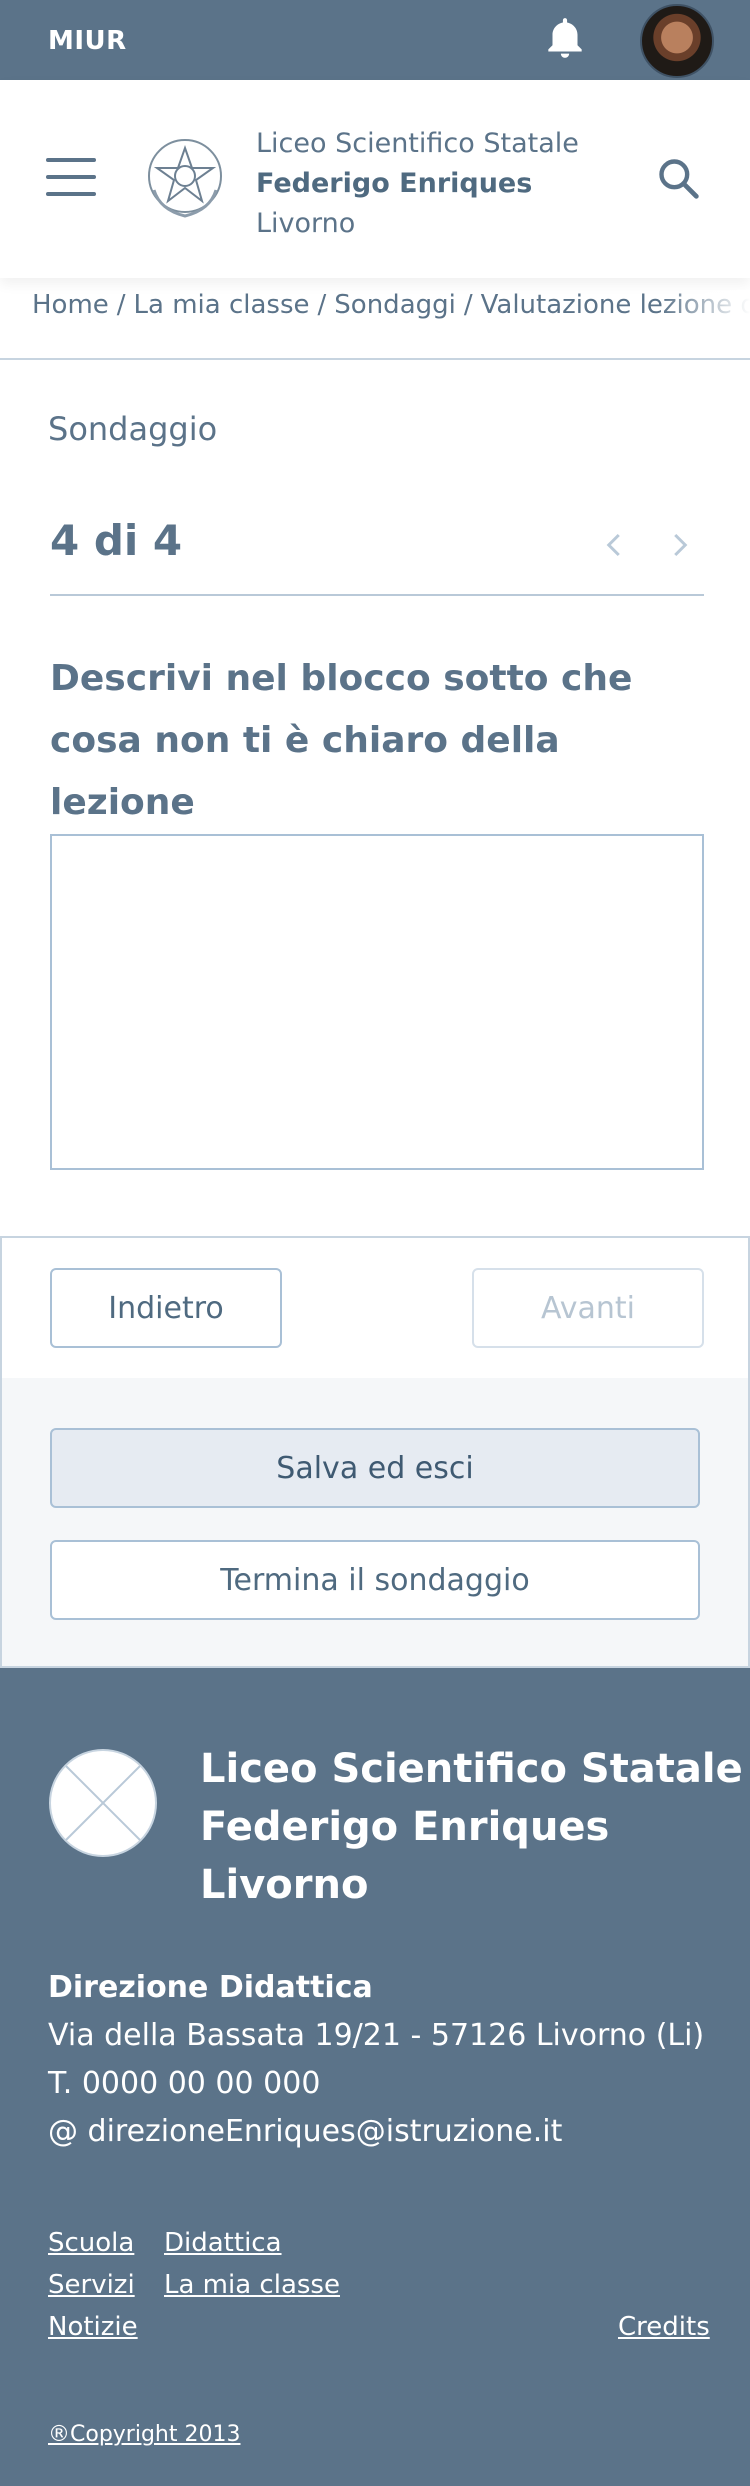 This screenshot has height=2486, width=750. I want to click on footer-link-credits: Credits, so click(664, 2327).